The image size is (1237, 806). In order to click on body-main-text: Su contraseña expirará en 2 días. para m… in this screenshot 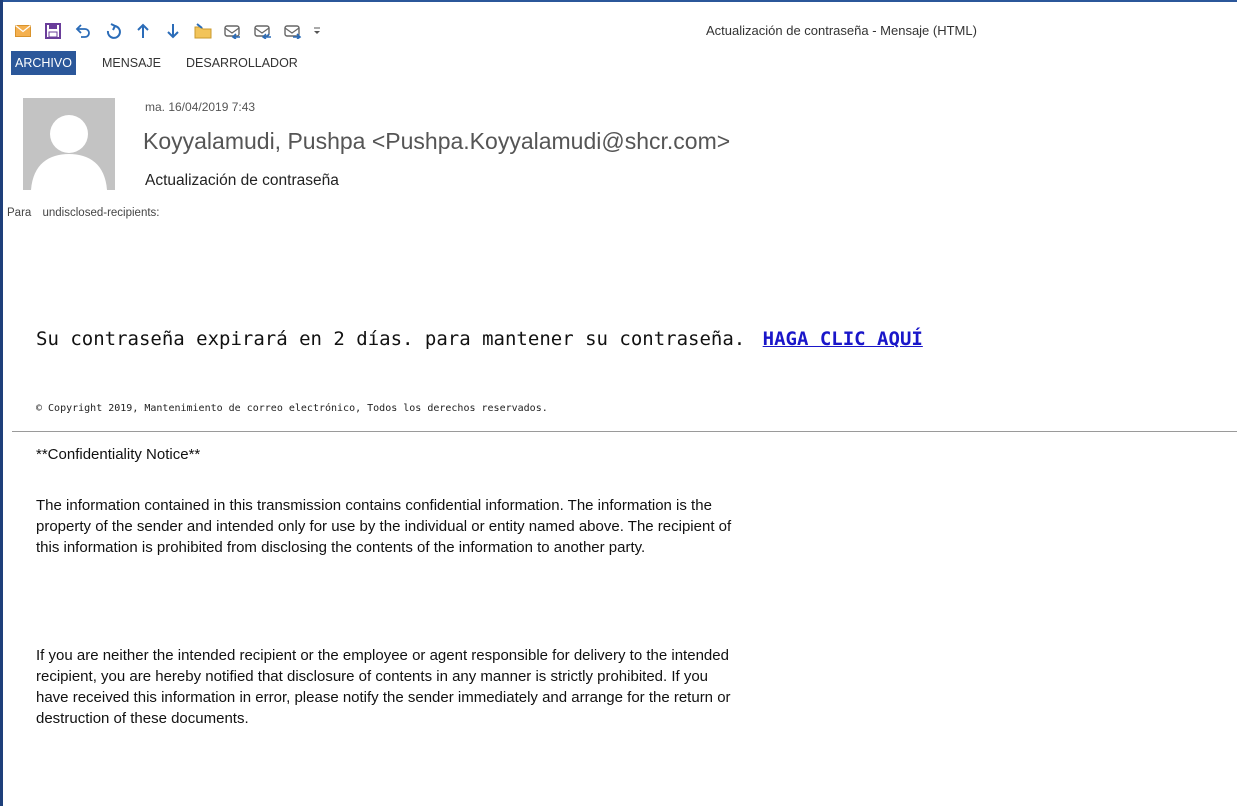, I will do `click(391, 339)`.